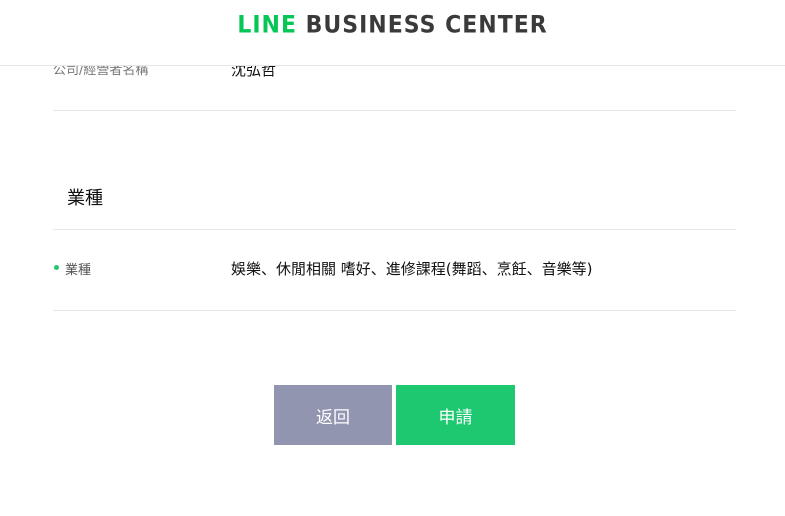 The height and width of the screenshot is (516, 785). What do you see at coordinates (56, 267) in the screenshot?
I see `required-bullet-icon` at bounding box center [56, 267].